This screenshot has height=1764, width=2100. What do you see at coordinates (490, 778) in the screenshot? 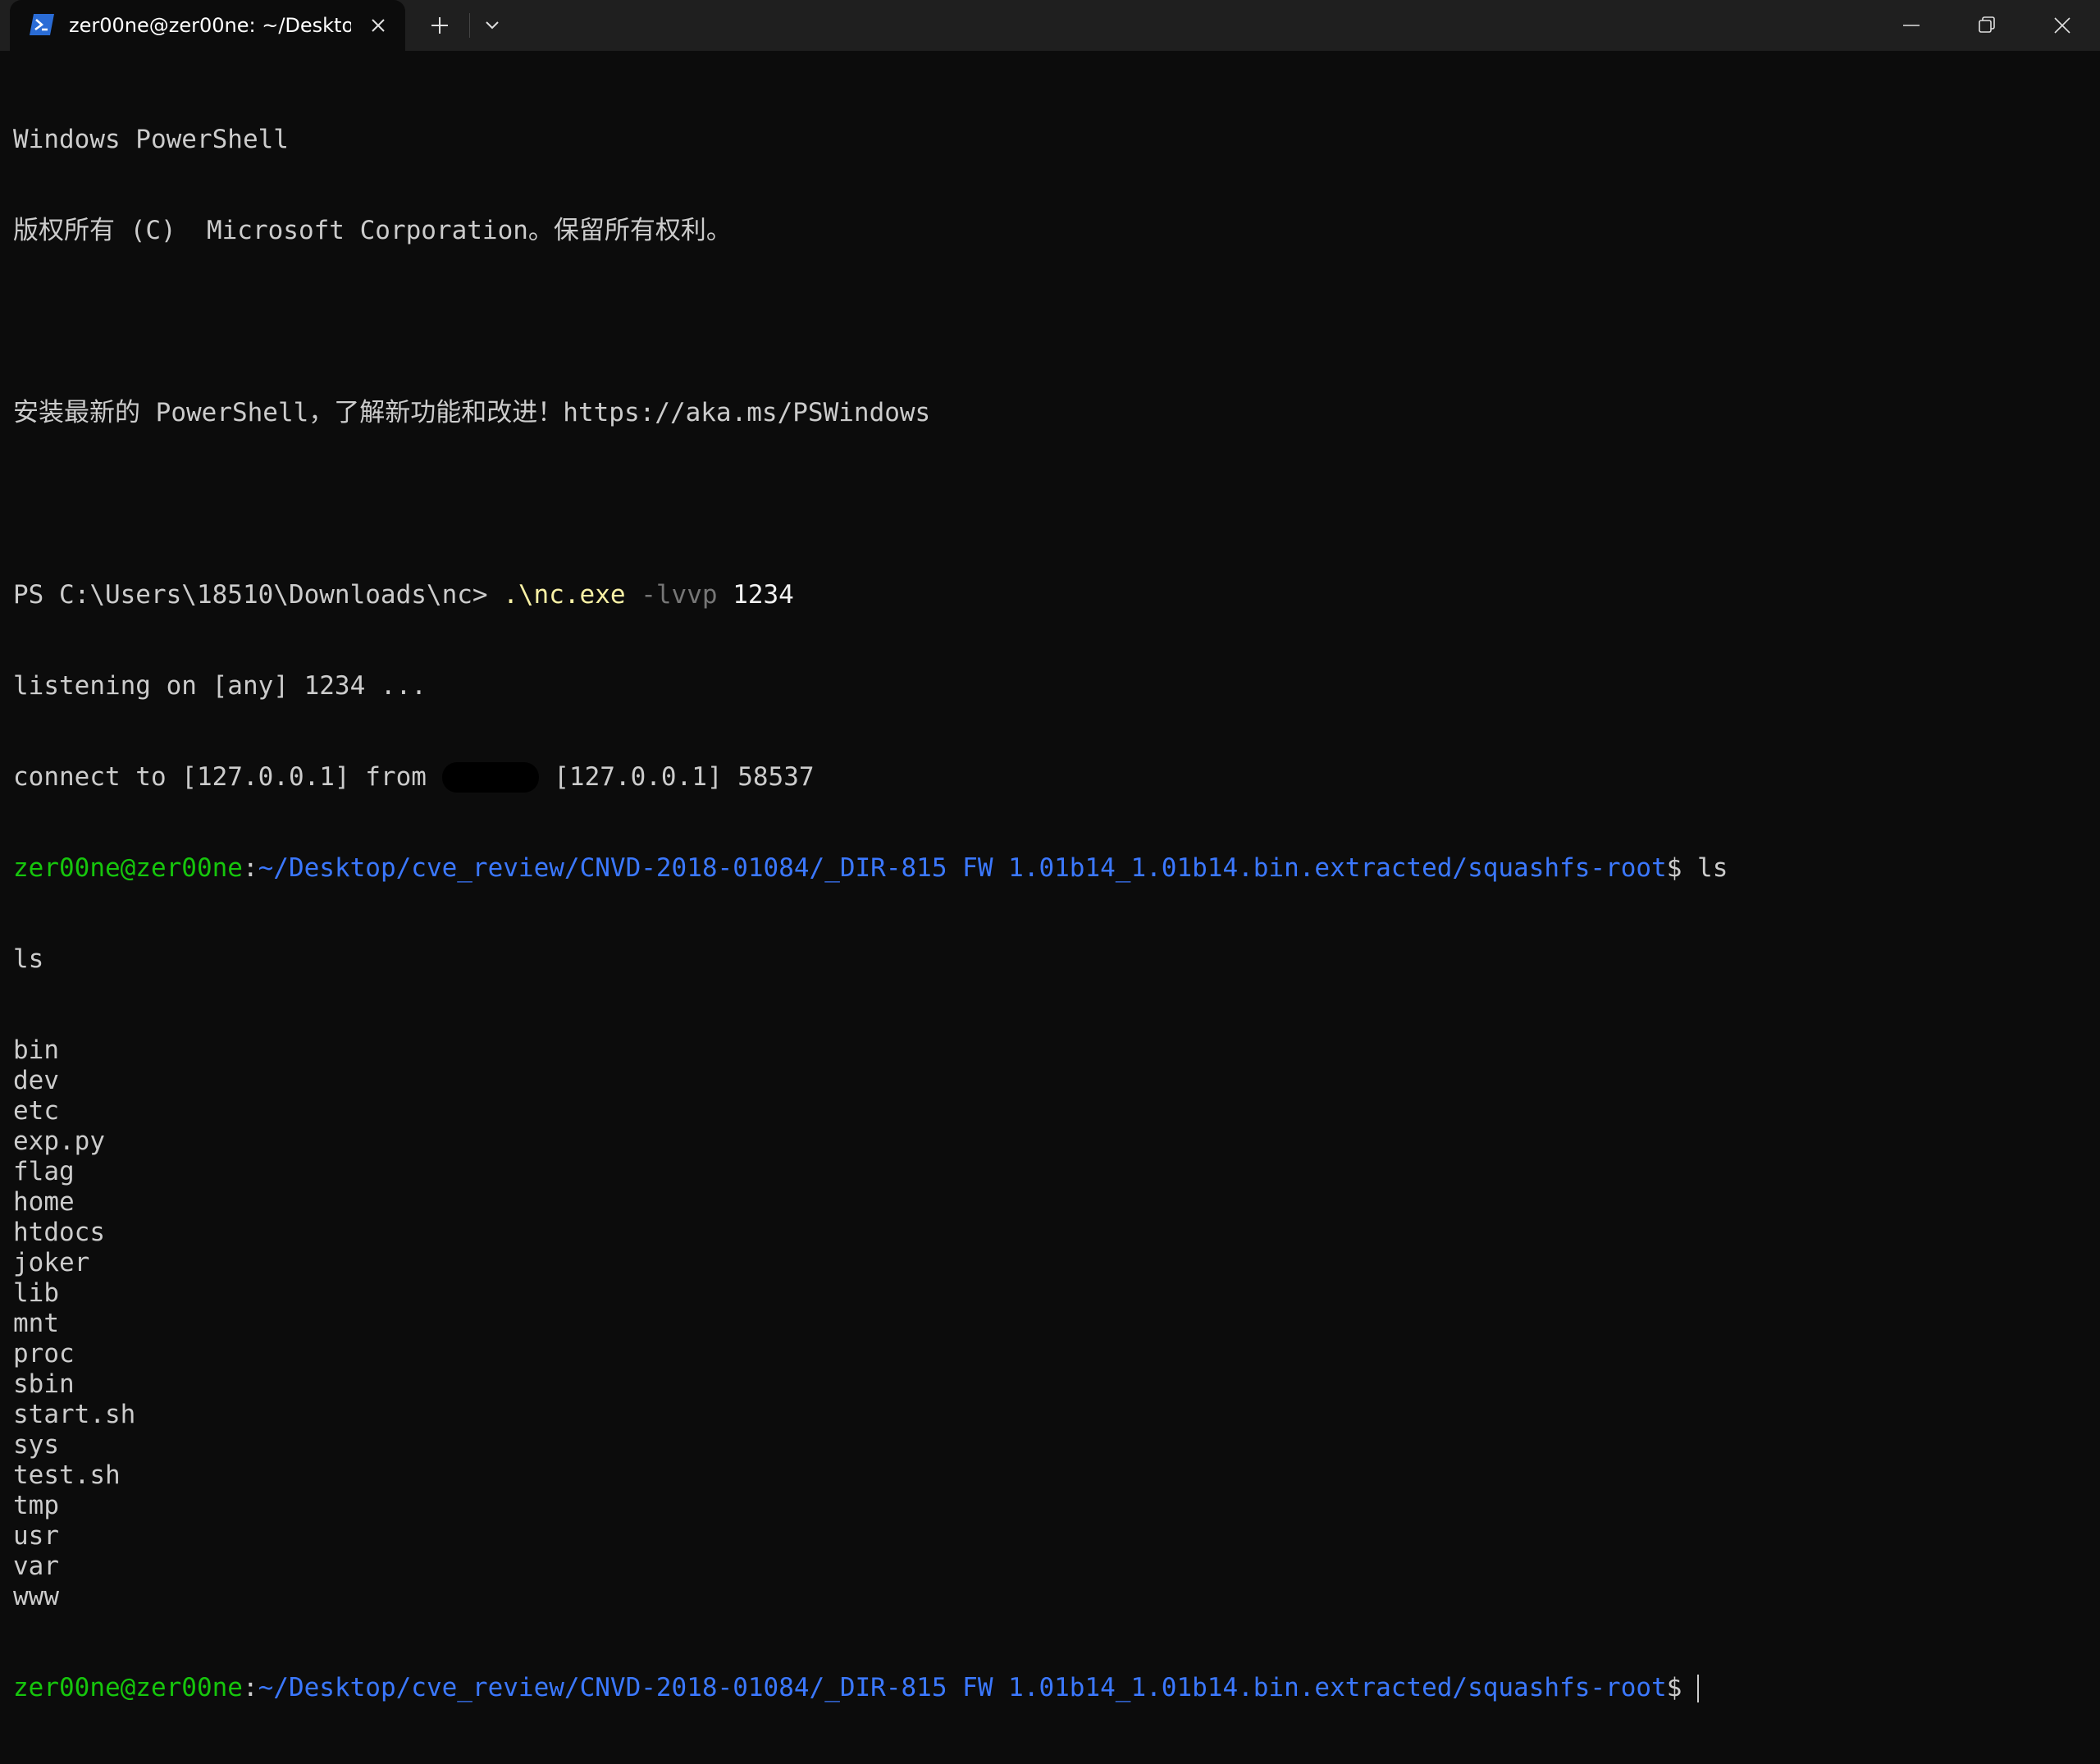
I see `redaction-mark` at bounding box center [490, 778].